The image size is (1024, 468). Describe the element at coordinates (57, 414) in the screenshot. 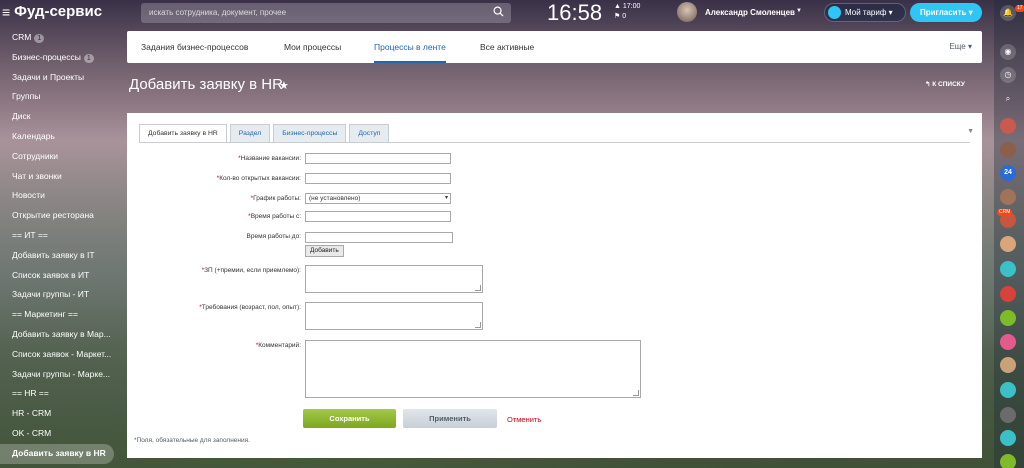

I see `sidebar-item-hr-crm: HR - CRM` at that location.